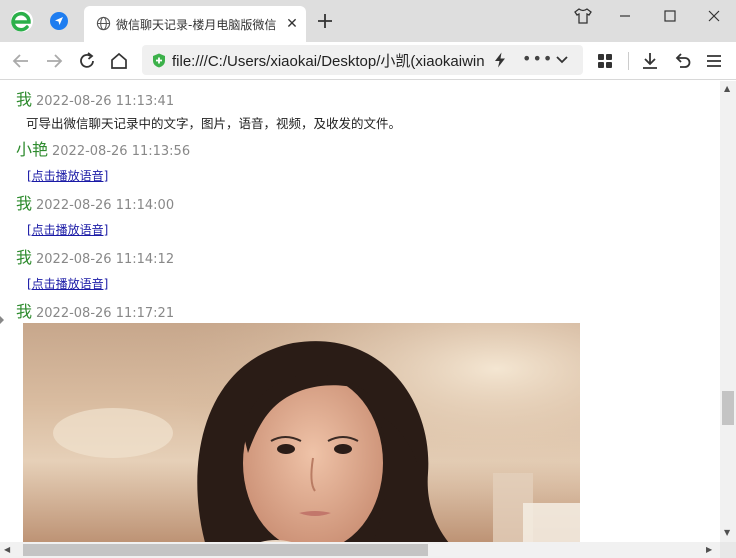  Describe the element at coordinates (105, 101) in the screenshot. I see `message-time: 2022-08-26 11:13:41` at that location.